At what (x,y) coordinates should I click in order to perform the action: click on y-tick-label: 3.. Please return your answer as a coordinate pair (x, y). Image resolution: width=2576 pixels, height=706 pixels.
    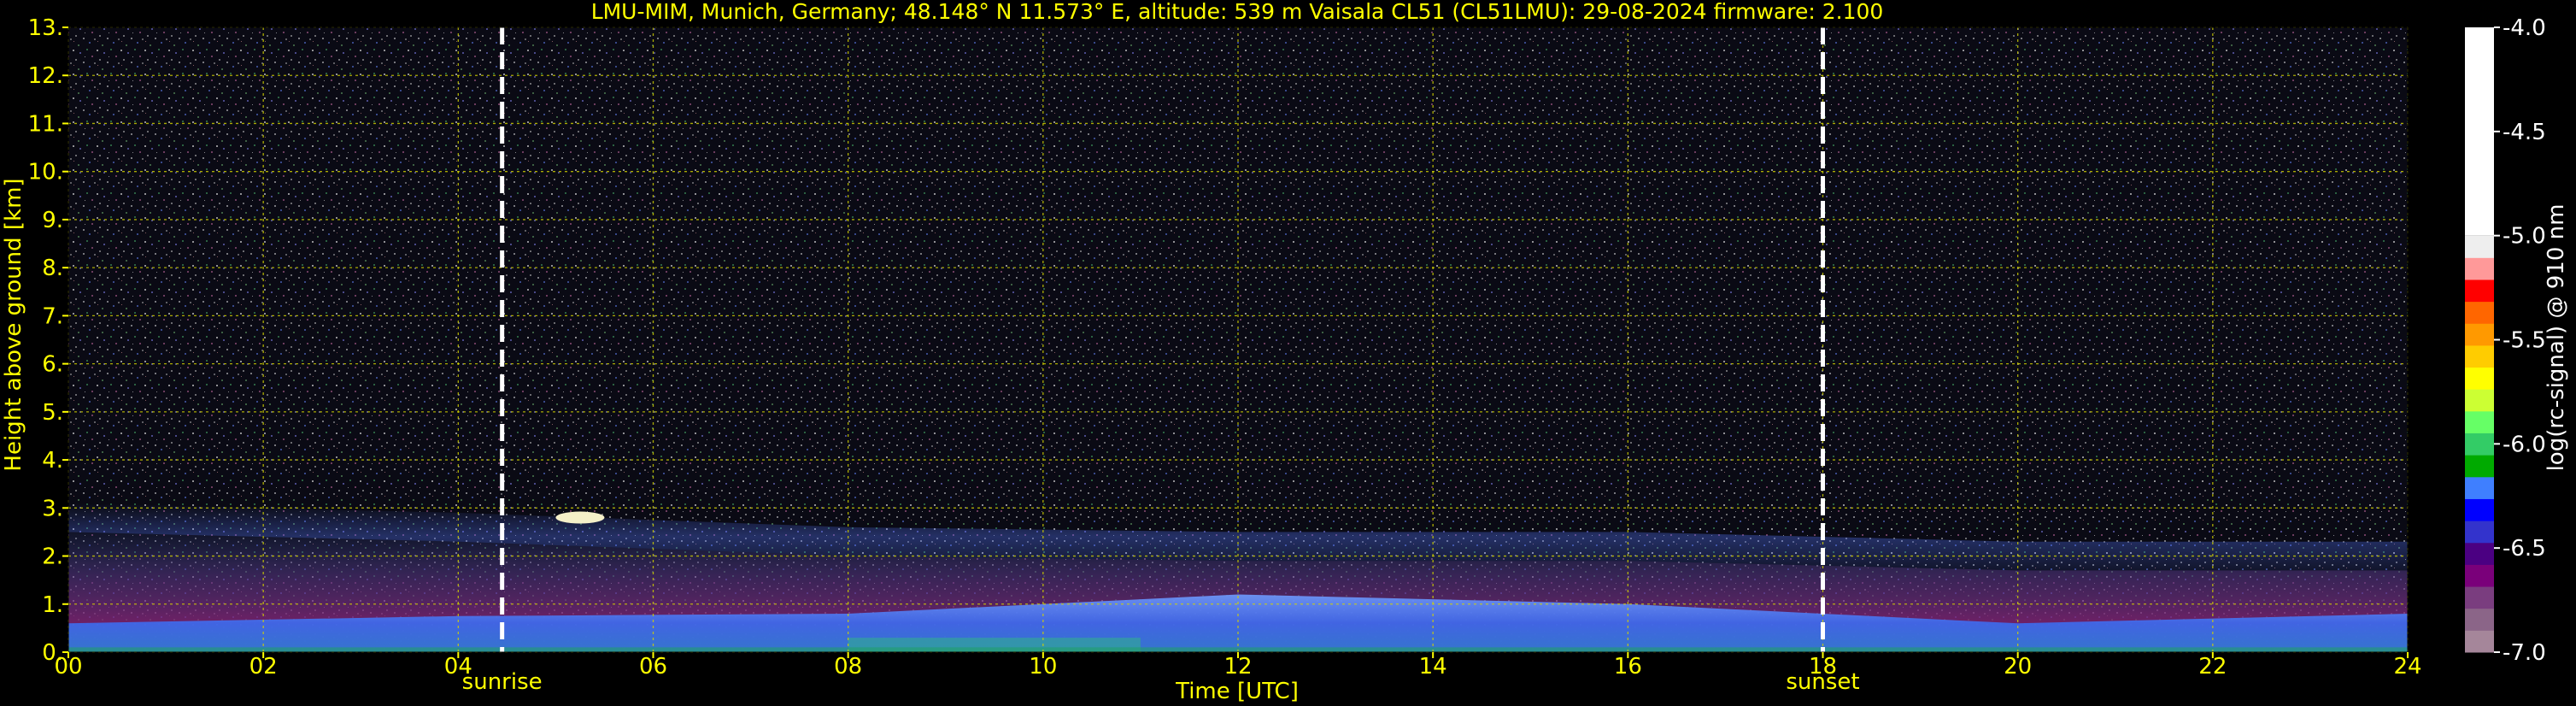
    Looking at the image, I should click on (52, 508).